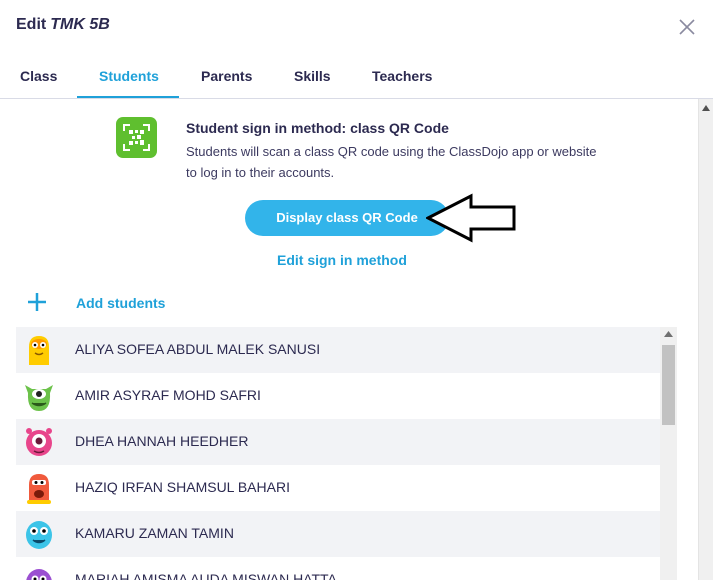 The width and height of the screenshot is (713, 580). Describe the element at coordinates (317, 128) in the screenshot. I see `signin-method-title: Student sign in method: class QR Code` at that location.